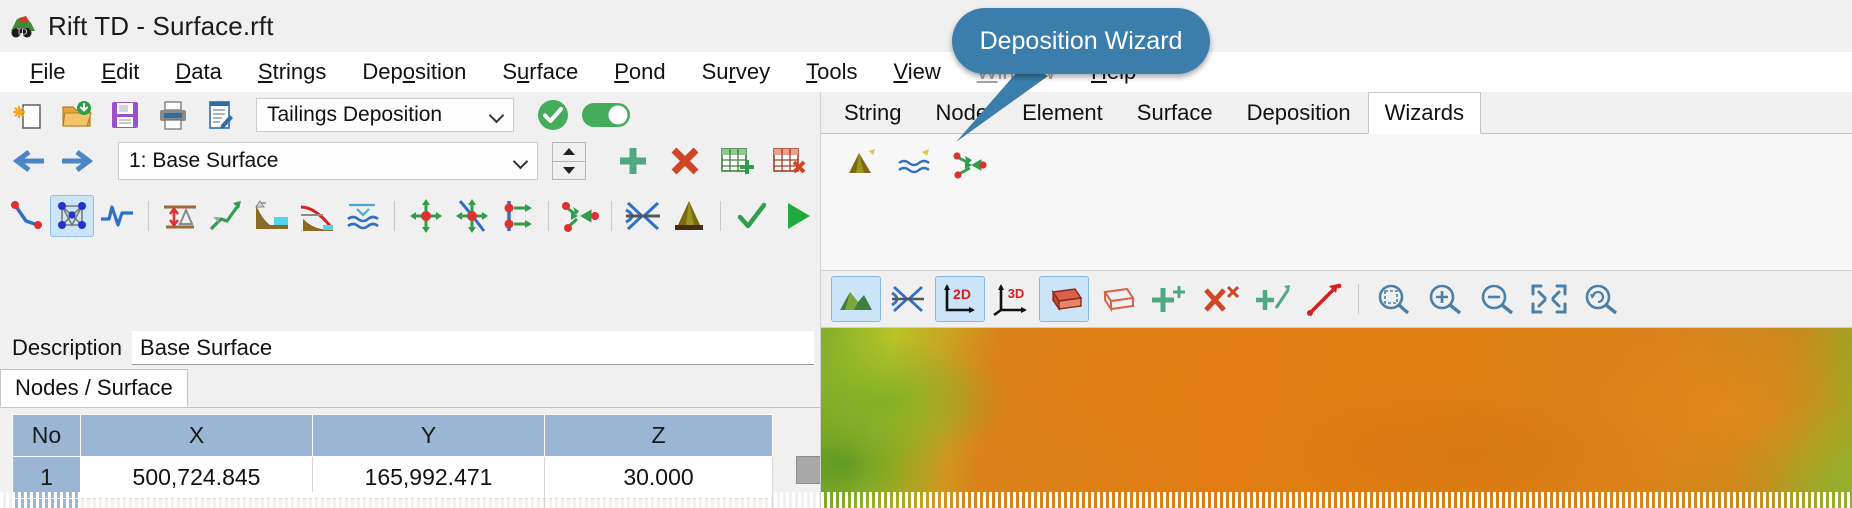 This screenshot has height=508, width=1852. What do you see at coordinates (120, 72) in the screenshot?
I see `menu-edit: Edit` at bounding box center [120, 72].